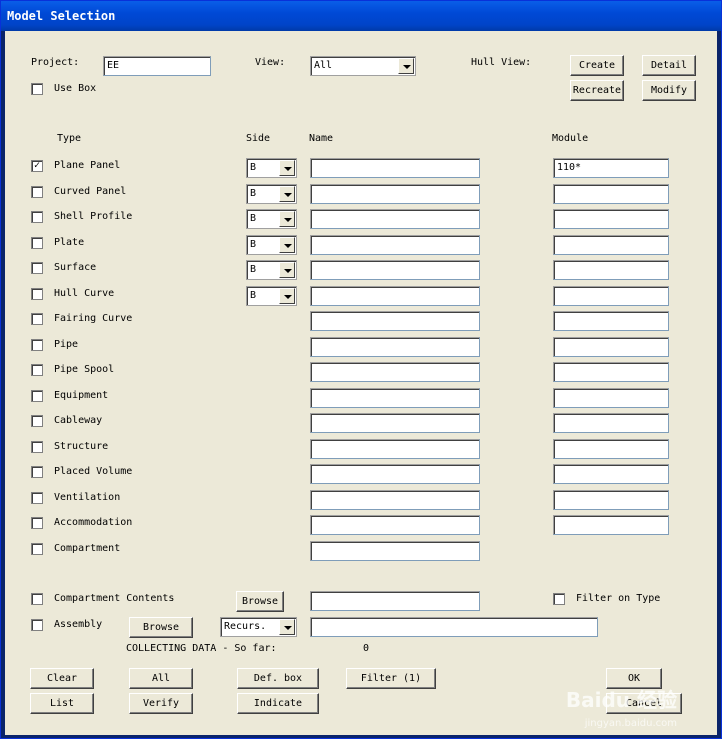 The width and height of the screenshot is (722, 739). Describe the element at coordinates (37, 89) in the screenshot. I see `use-box-checkbox` at that location.